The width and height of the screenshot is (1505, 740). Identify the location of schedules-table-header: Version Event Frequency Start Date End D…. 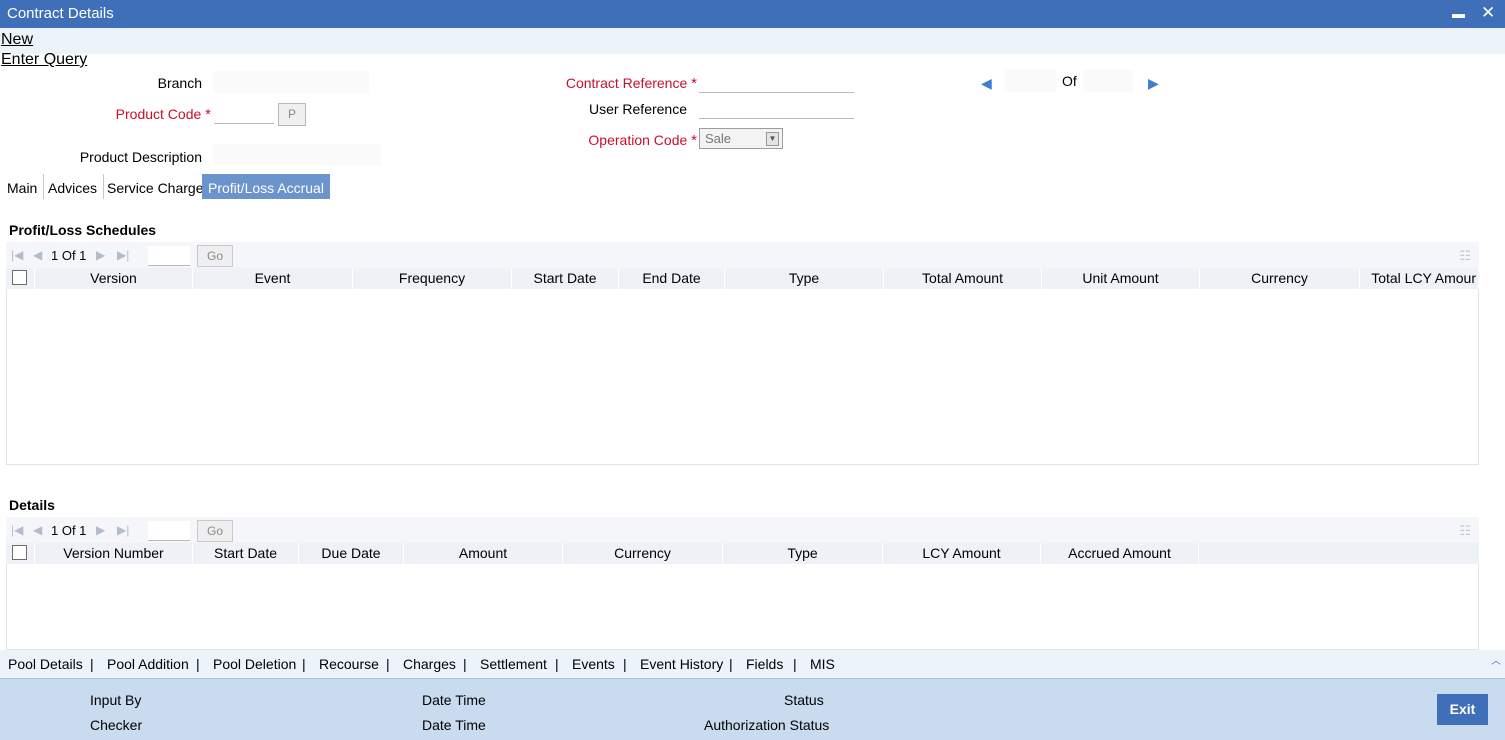
(742, 278).